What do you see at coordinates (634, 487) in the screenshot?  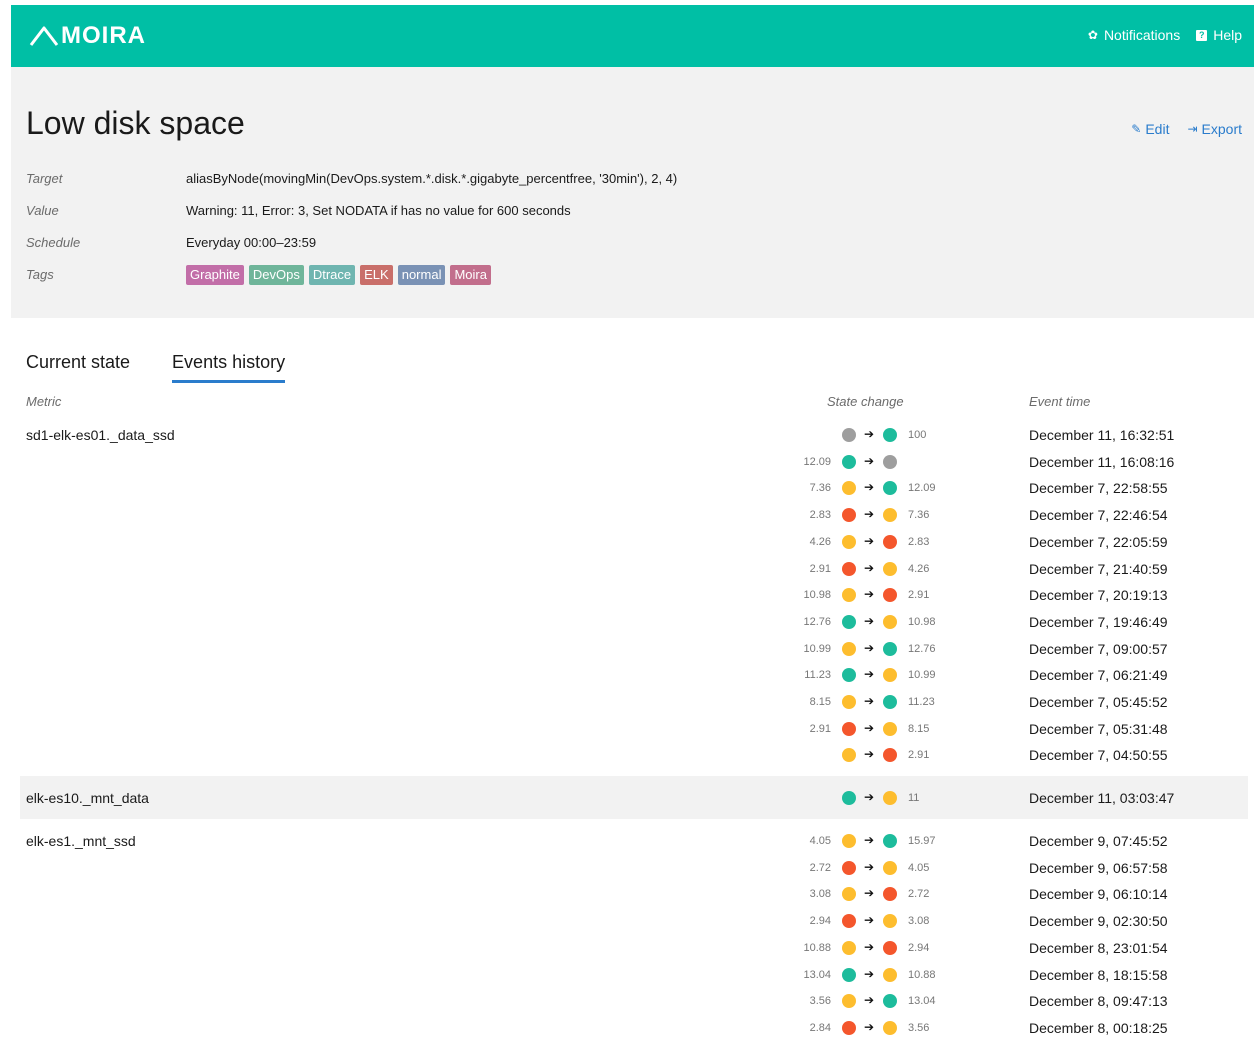 I see `event-row: 7.36 ➔ 12.09 December 7, 22:58:55` at bounding box center [634, 487].